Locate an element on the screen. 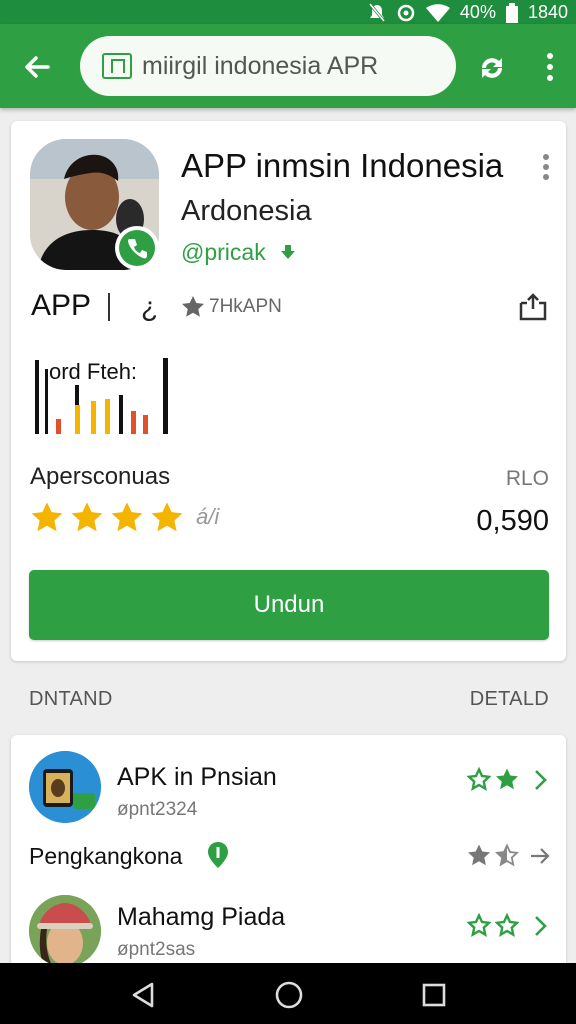  rating-label: Apersconuas is located at coordinates (100, 476).